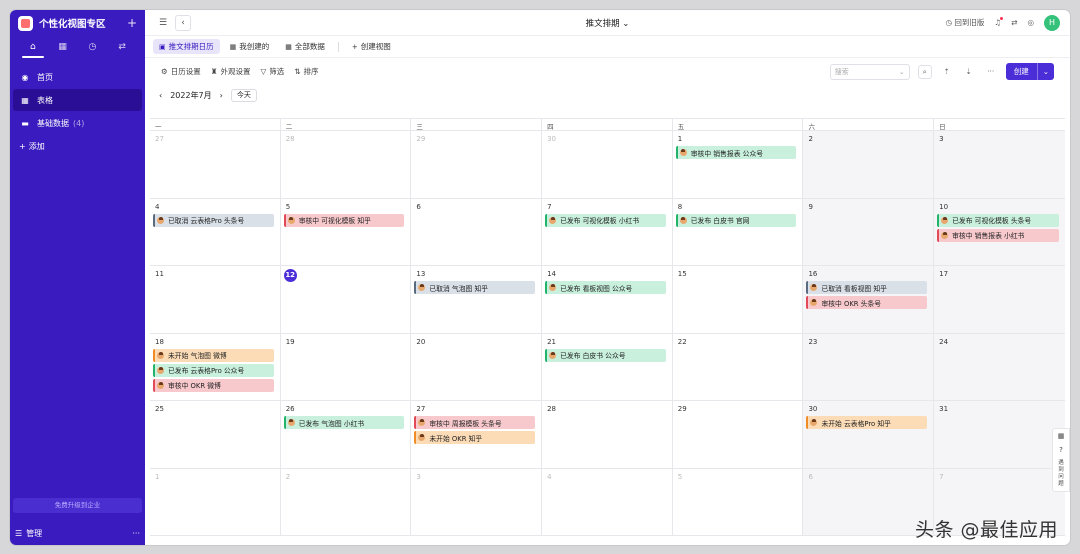 The height and width of the screenshot is (554, 1080). What do you see at coordinates (999, 367) in the screenshot?
I see `calendar-day-cell: 24` at bounding box center [999, 367].